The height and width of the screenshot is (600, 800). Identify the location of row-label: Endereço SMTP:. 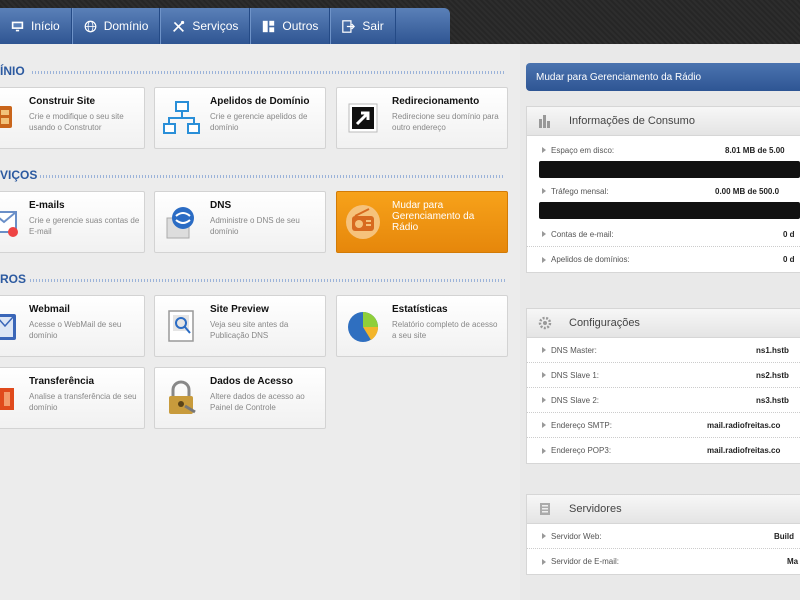
(581, 425).